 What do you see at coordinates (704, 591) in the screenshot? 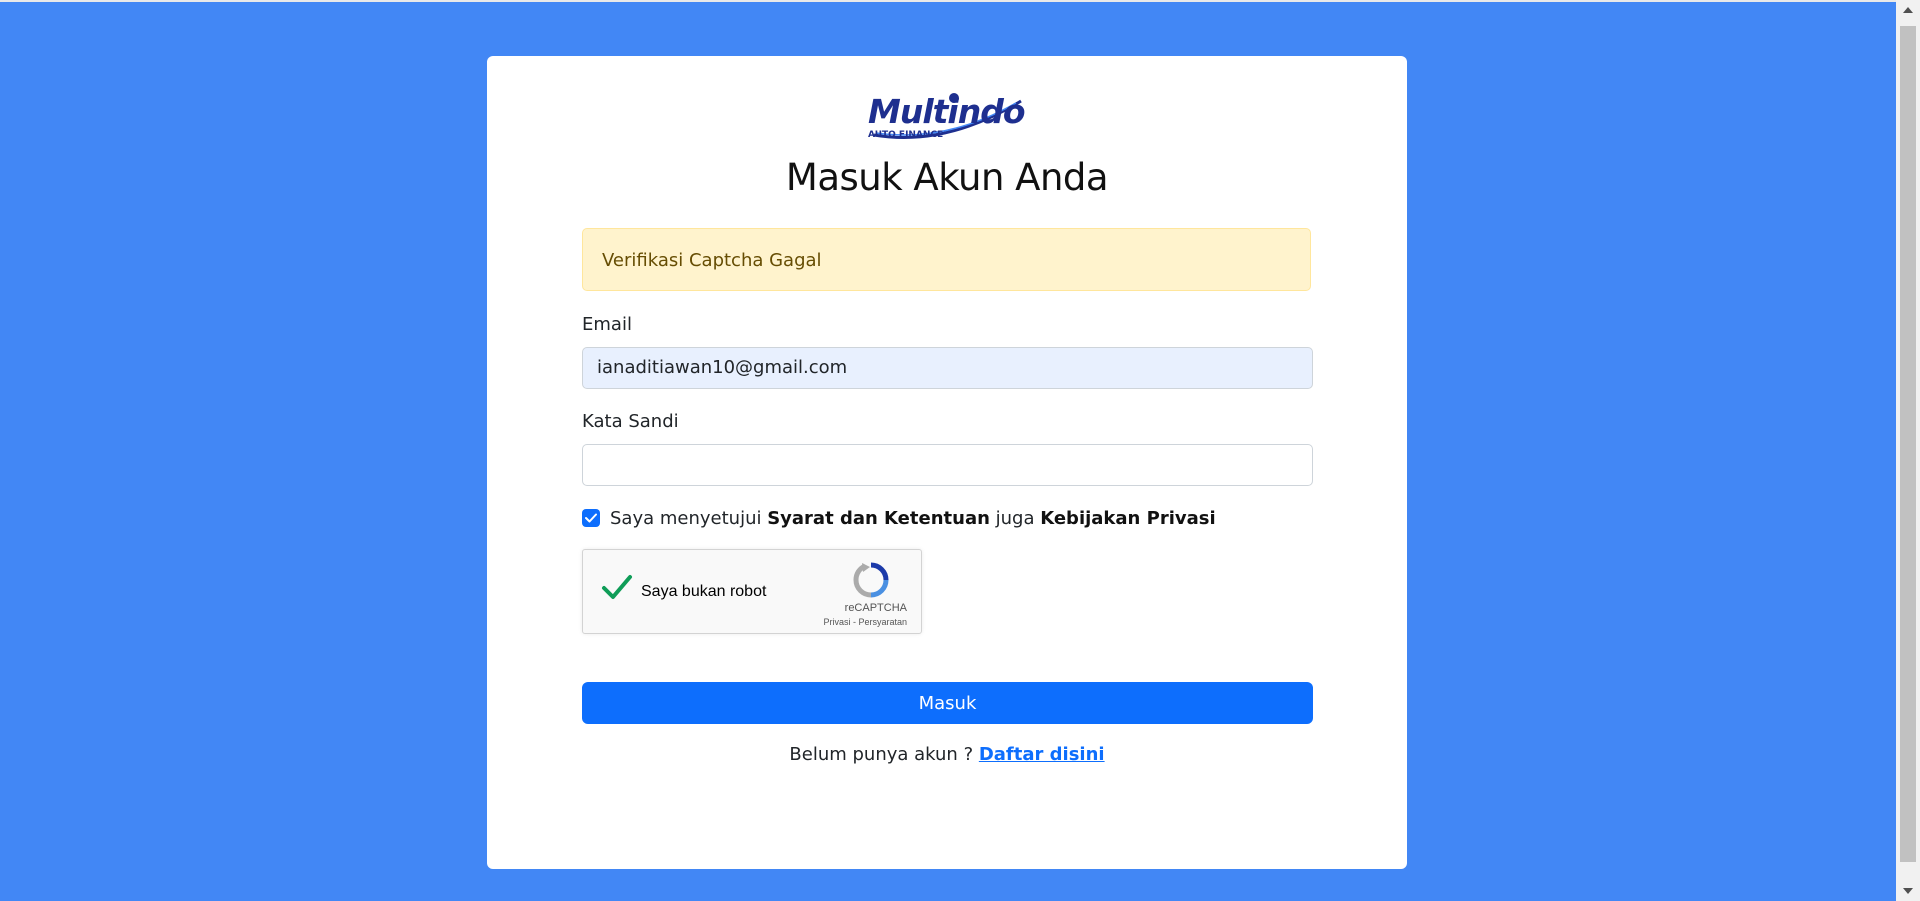
I see `recaptcha-label: Saya bukan robot` at bounding box center [704, 591].